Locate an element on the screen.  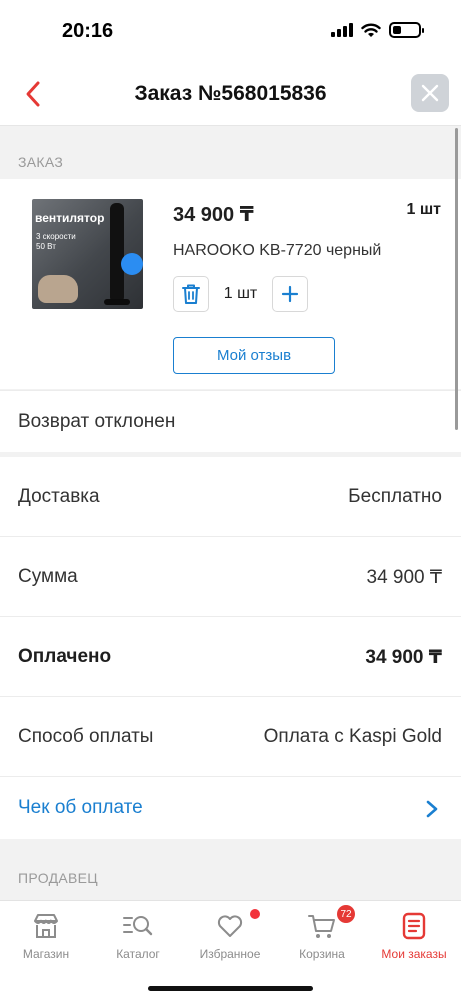
sum-row: Сумма 34 900 ₸ is located at coordinates (230, 577).